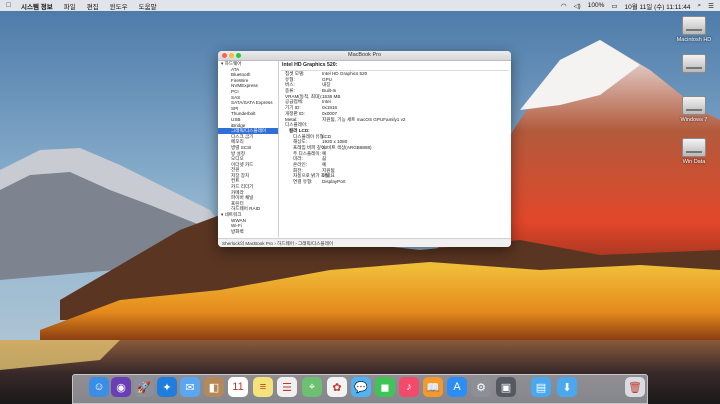  Describe the element at coordinates (167, 387) in the screenshot. I see `safari-icon: ✦` at that location.